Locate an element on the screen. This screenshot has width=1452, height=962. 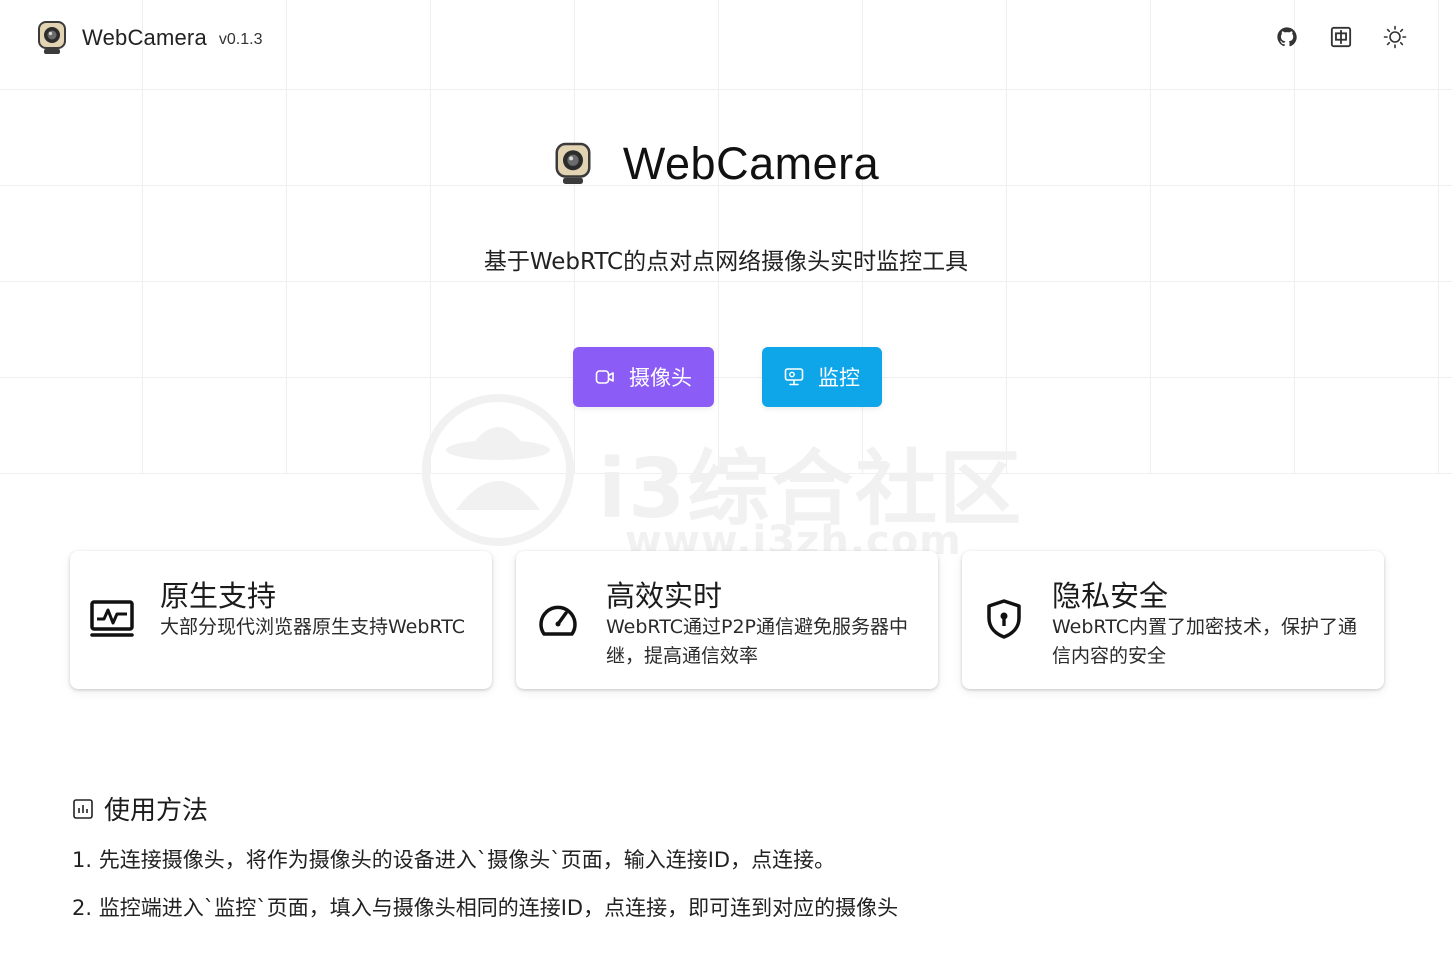
language-icon is located at coordinates (1341, 37).